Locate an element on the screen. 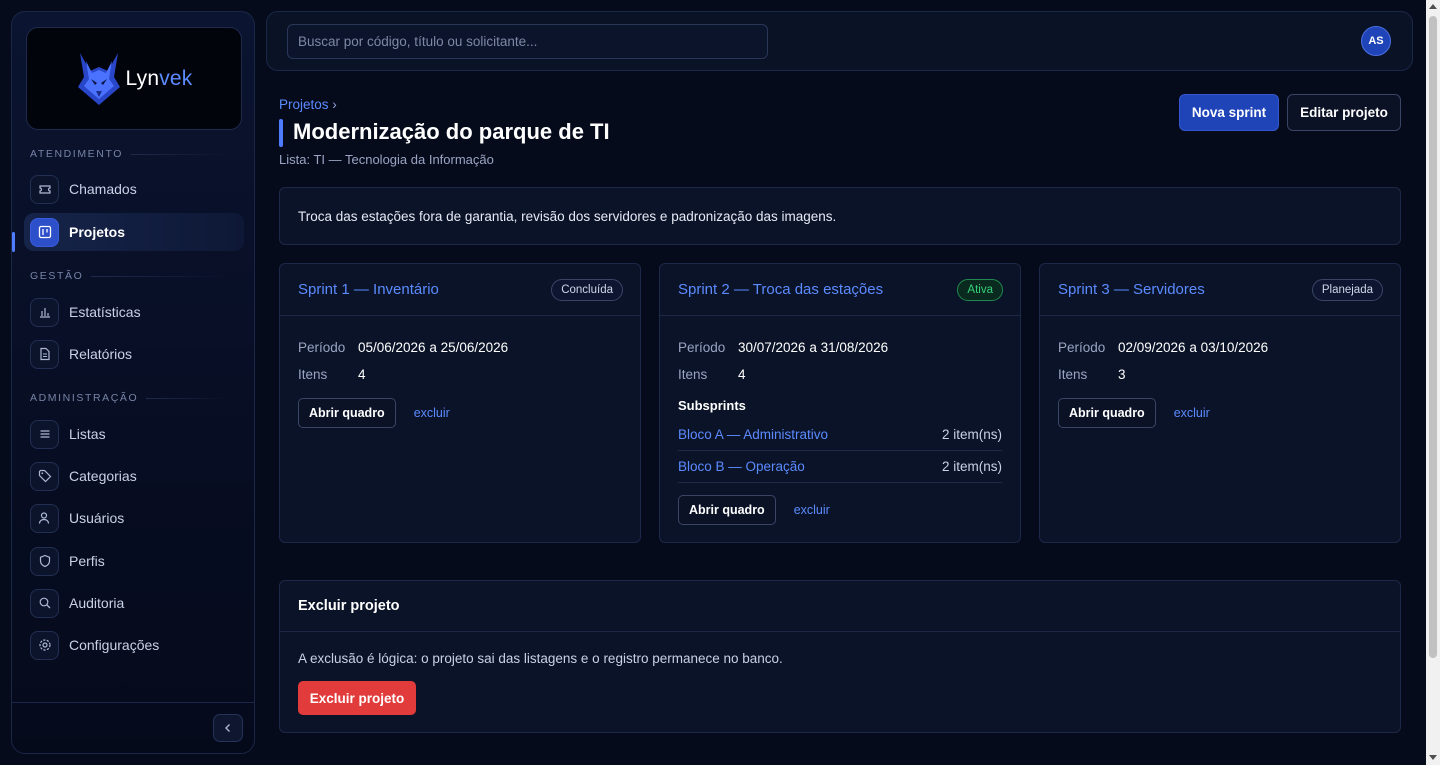 The image size is (1440, 765). sidebar-item-auditoria: Auditoria is located at coordinates (134, 603).